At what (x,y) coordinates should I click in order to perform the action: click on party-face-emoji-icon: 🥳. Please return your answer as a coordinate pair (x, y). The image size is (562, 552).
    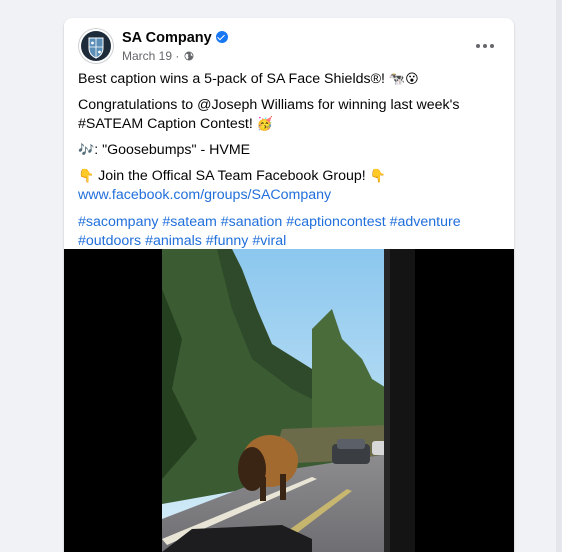
    Looking at the image, I should click on (264, 124).